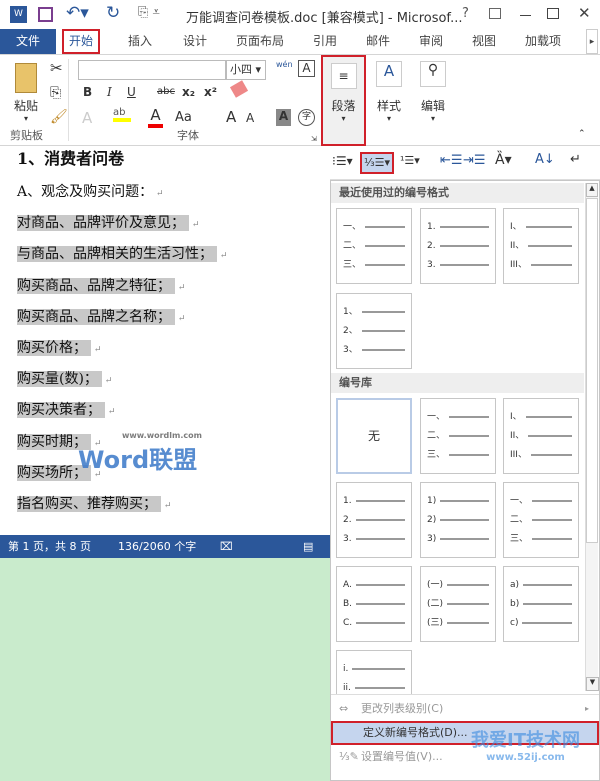  Describe the element at coordinates (592, 41) in the screenshot. I see `tabs-scroll-right: ▸` at that location.